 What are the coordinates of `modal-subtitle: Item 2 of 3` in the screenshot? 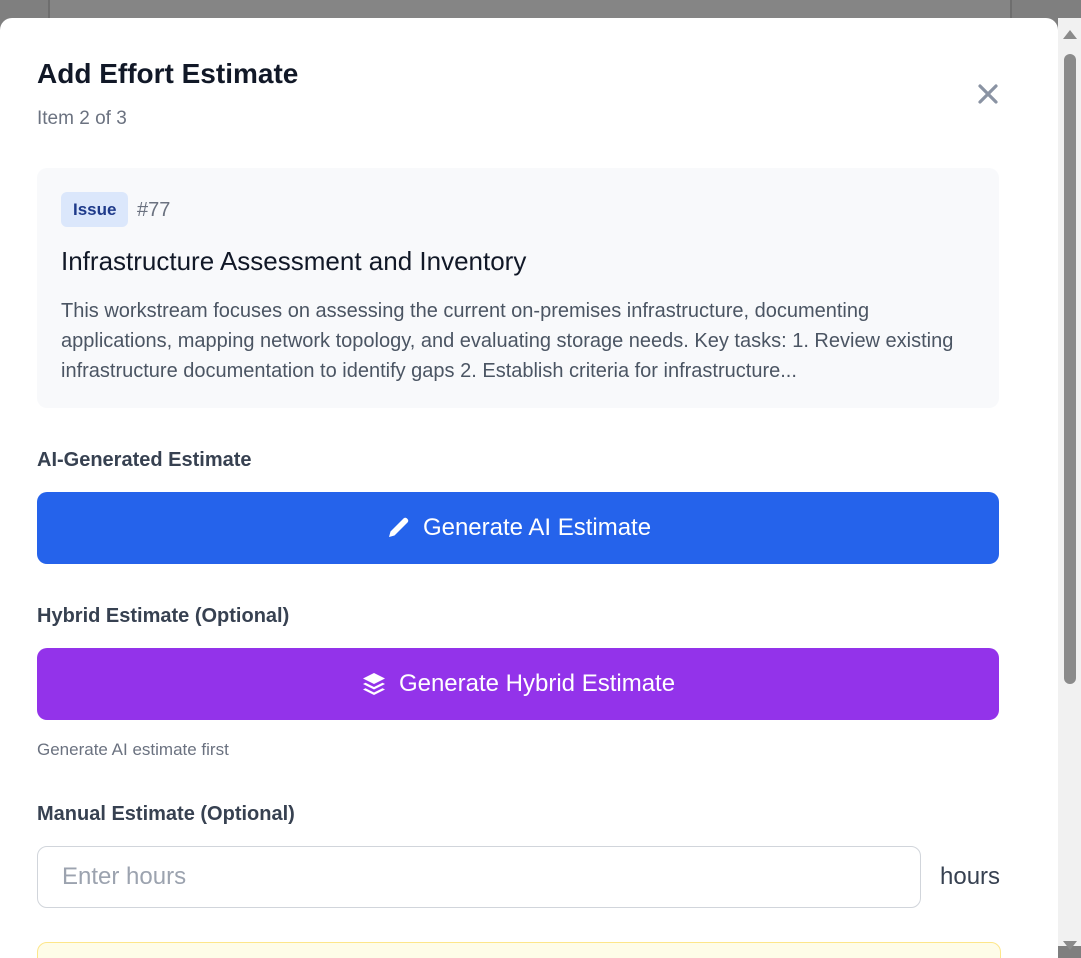 It's located at (82, 118).